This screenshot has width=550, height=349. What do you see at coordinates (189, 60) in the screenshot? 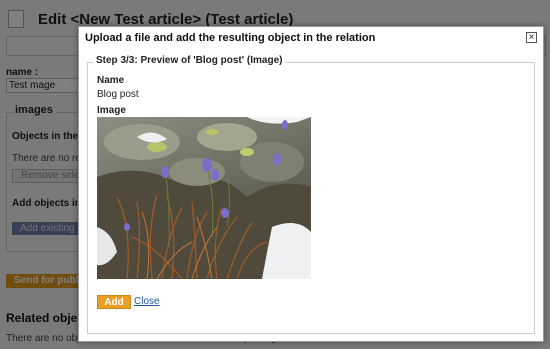
I see `step-legend: Step 3/3: Preview of 'Blog post' (Image)` at bounding box center [189, 60].